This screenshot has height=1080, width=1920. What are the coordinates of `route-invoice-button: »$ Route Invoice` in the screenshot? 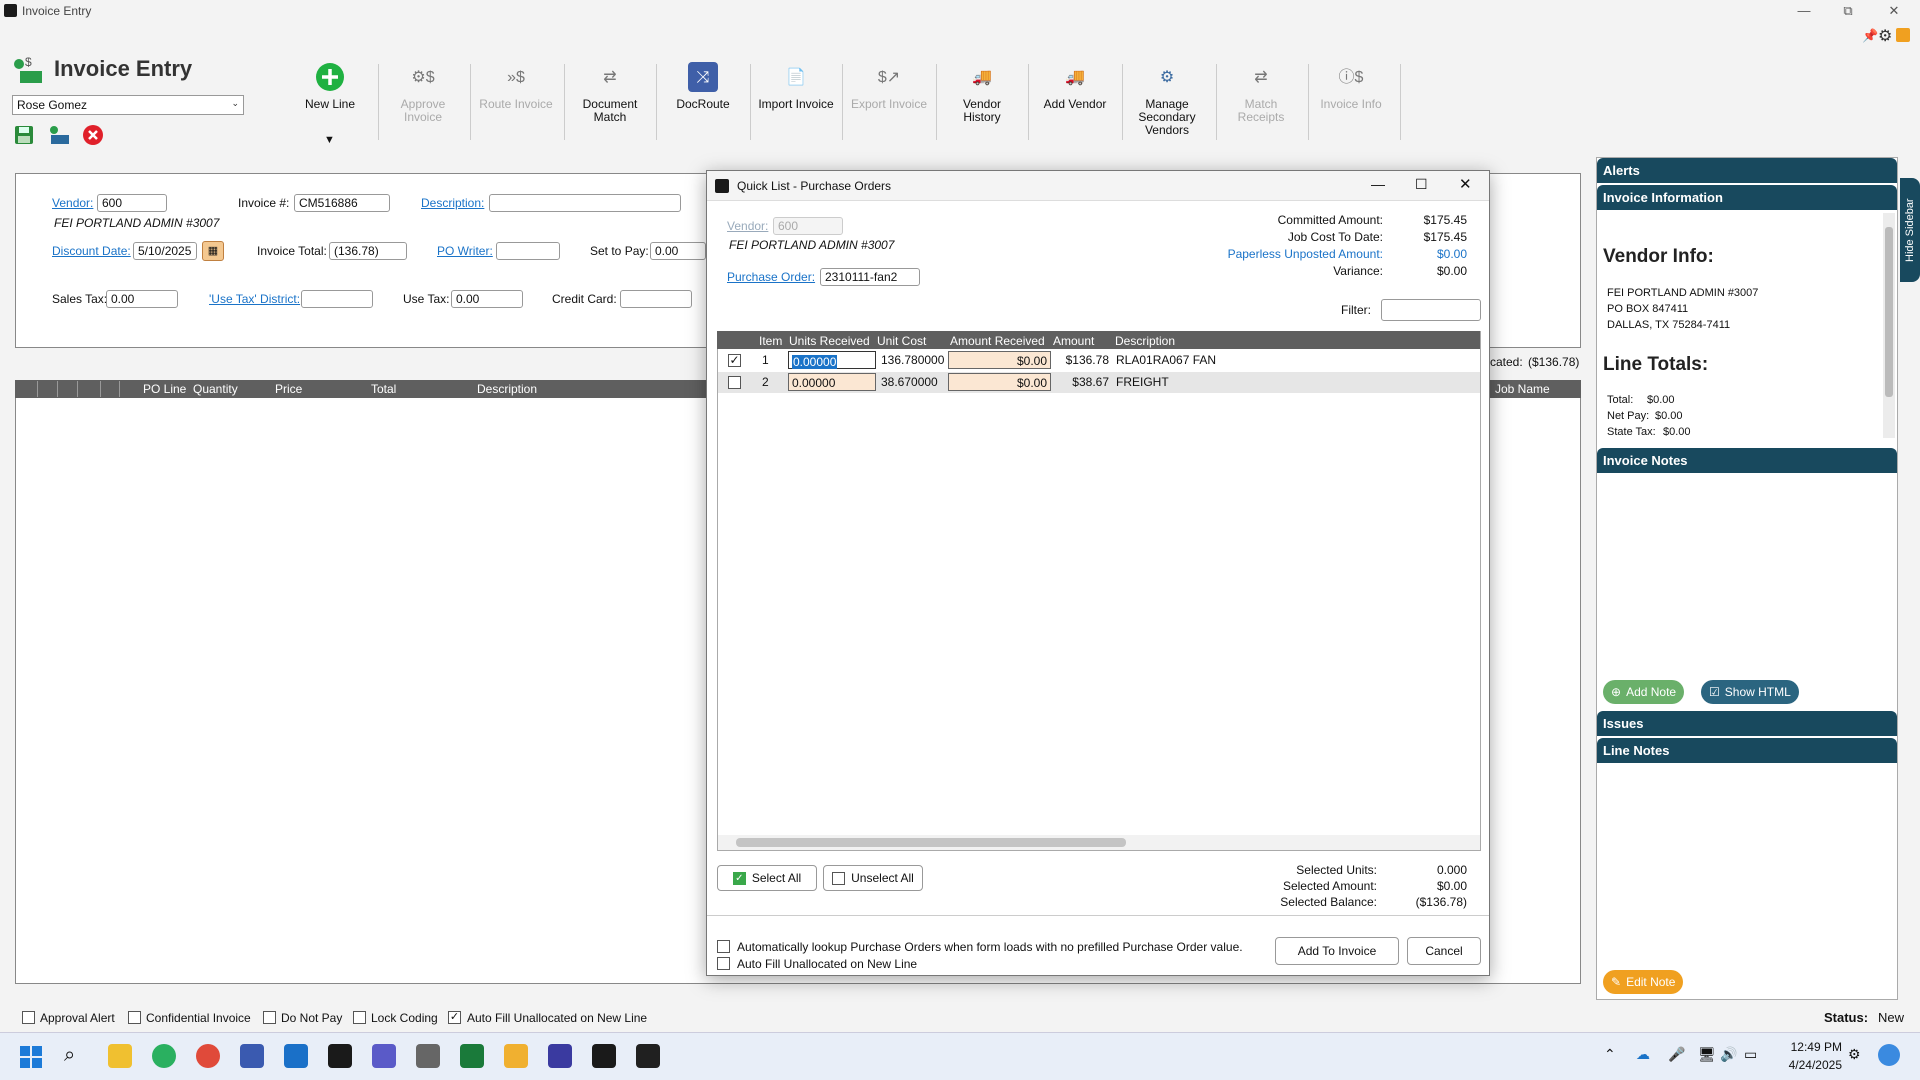 It's located at (516, 86).